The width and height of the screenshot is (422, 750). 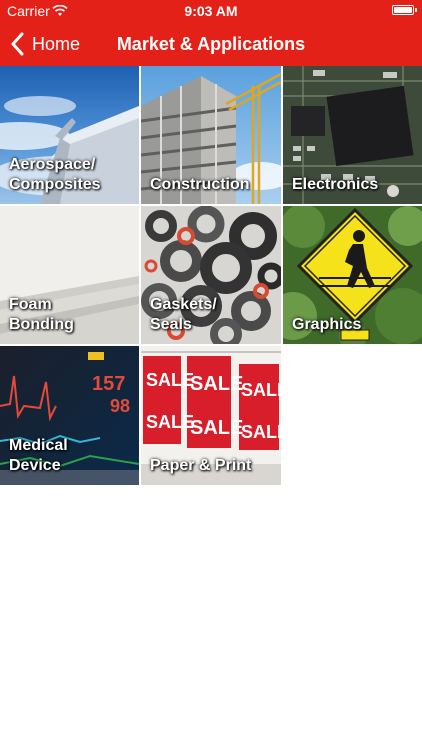 What do you see at coordinates (71, 315) in the screenshot?
I see `tile-caption: Foam Bonding` at bounding box center [71, 315].